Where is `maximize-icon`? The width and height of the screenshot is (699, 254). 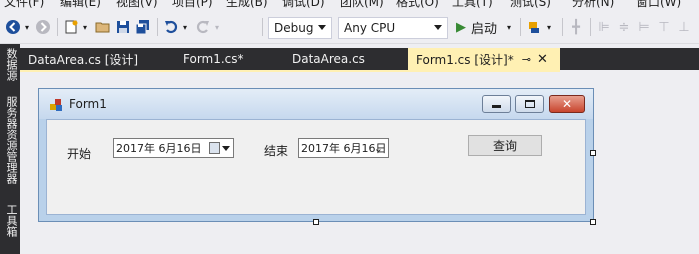 maximize-icon is located at coordinates (529, 104).